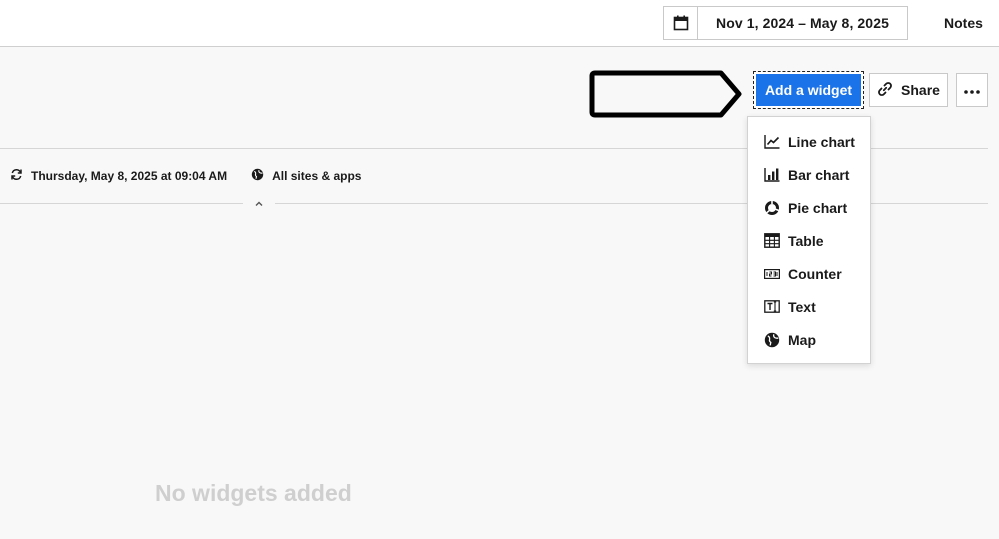  Describe the element at coordinates (819, 174) in the screenshot. I see `menu-item-label: Bar chart` at that location.